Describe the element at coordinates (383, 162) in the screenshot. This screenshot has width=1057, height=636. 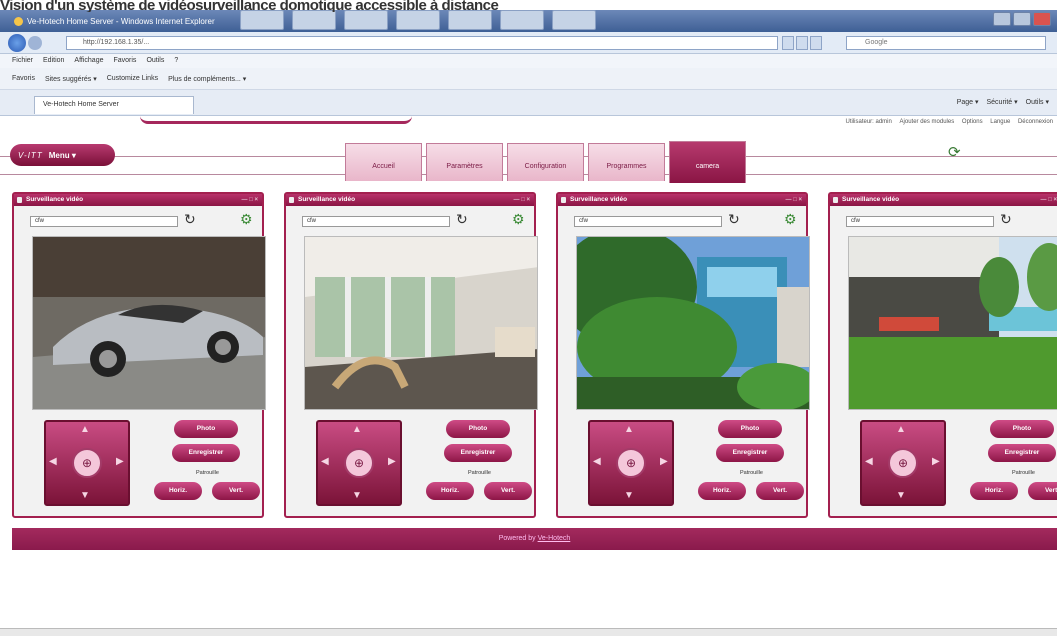
I see `tab-accueil: Accueil` at that location.